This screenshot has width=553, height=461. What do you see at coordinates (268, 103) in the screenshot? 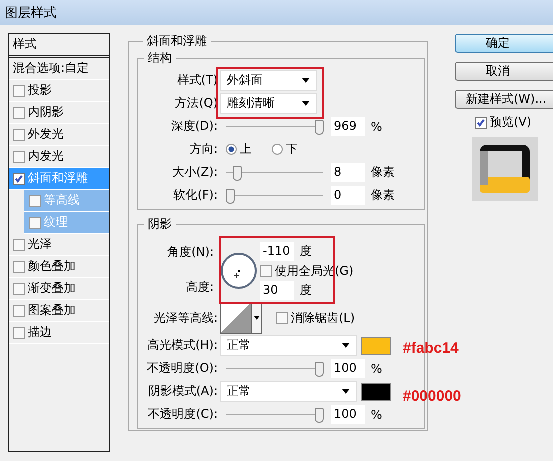
I see `dropdown: 雕刻清晰` at bounding box center [268, 103].